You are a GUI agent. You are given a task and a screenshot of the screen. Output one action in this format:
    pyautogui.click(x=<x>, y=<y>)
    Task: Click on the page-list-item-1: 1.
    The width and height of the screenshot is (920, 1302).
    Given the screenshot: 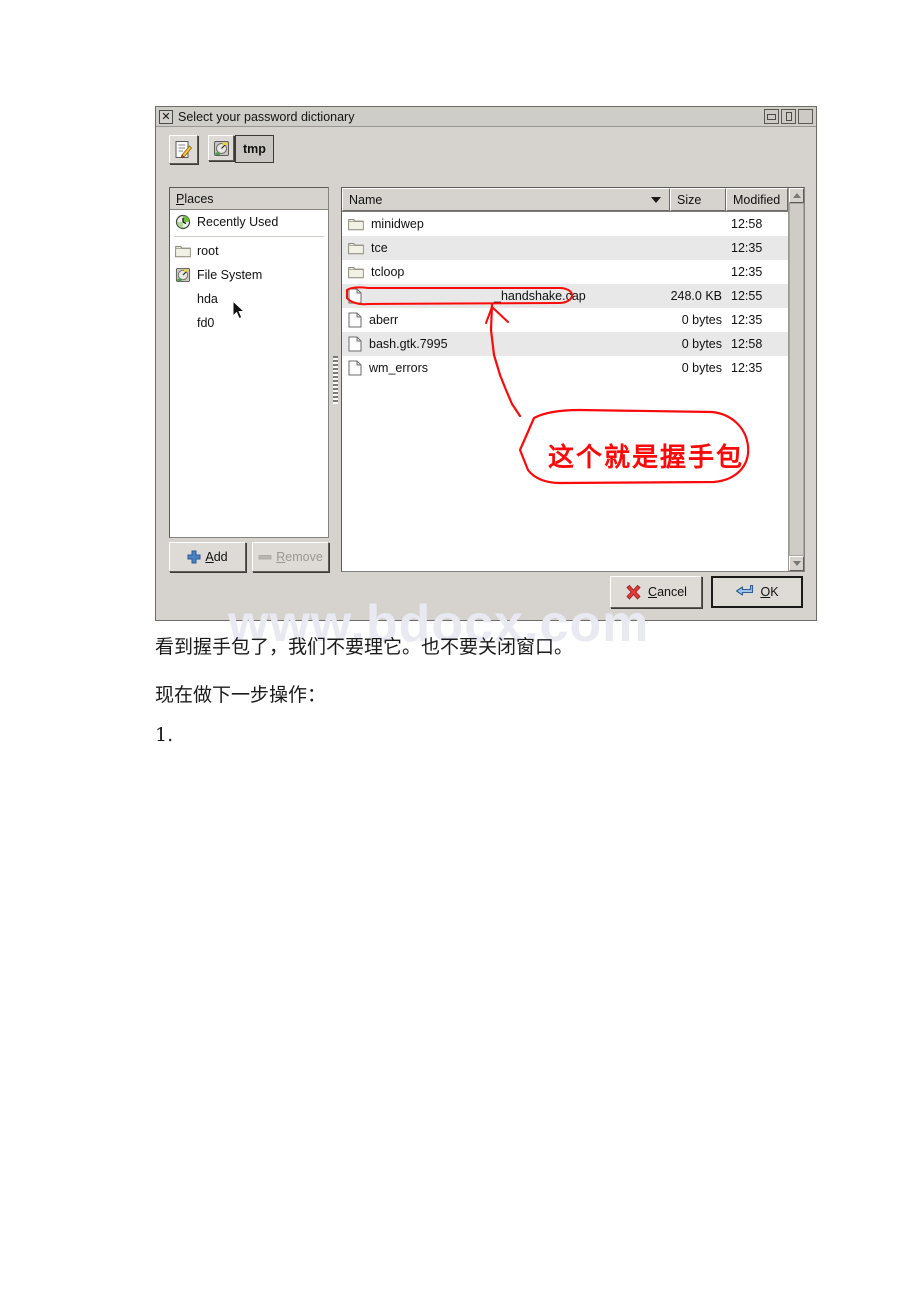 What is the action you would take?
    pyautogui.click(x=164, y=735)
    